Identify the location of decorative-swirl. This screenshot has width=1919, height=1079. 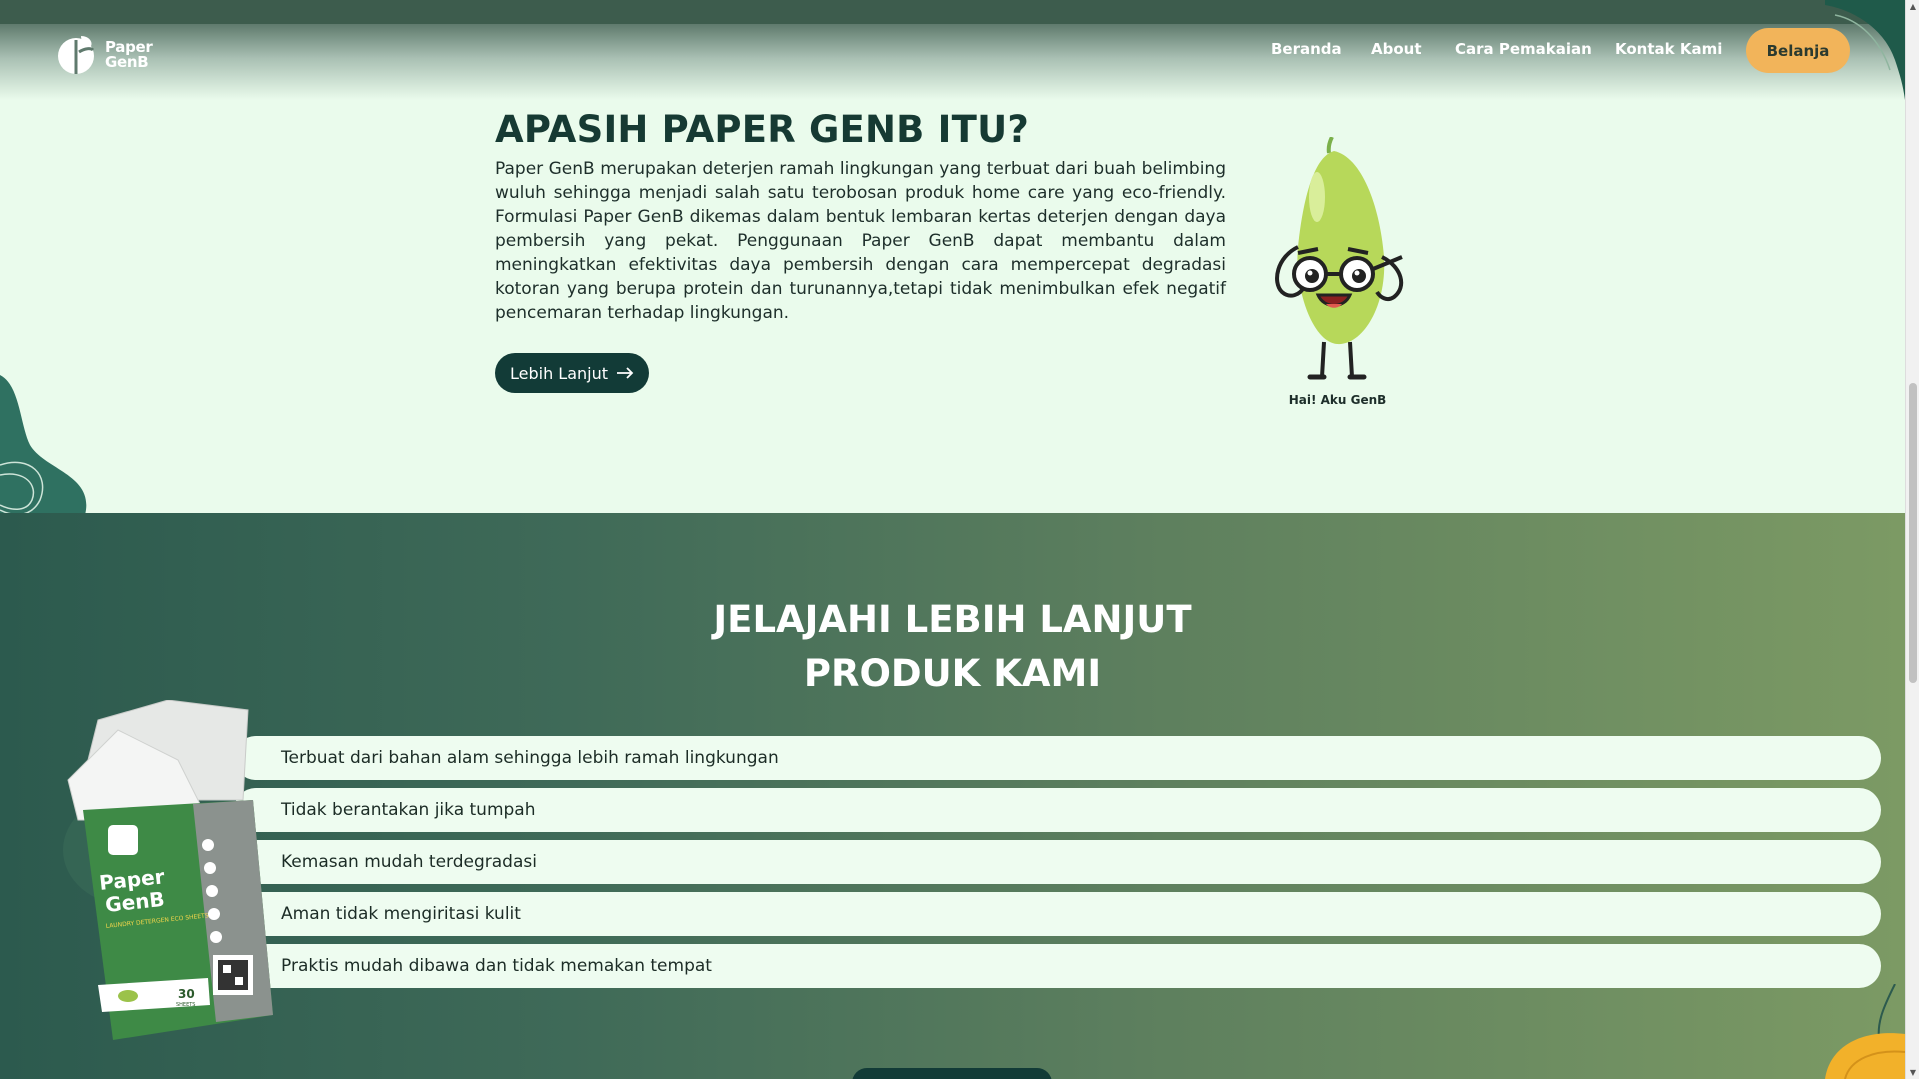
(1865, 50).